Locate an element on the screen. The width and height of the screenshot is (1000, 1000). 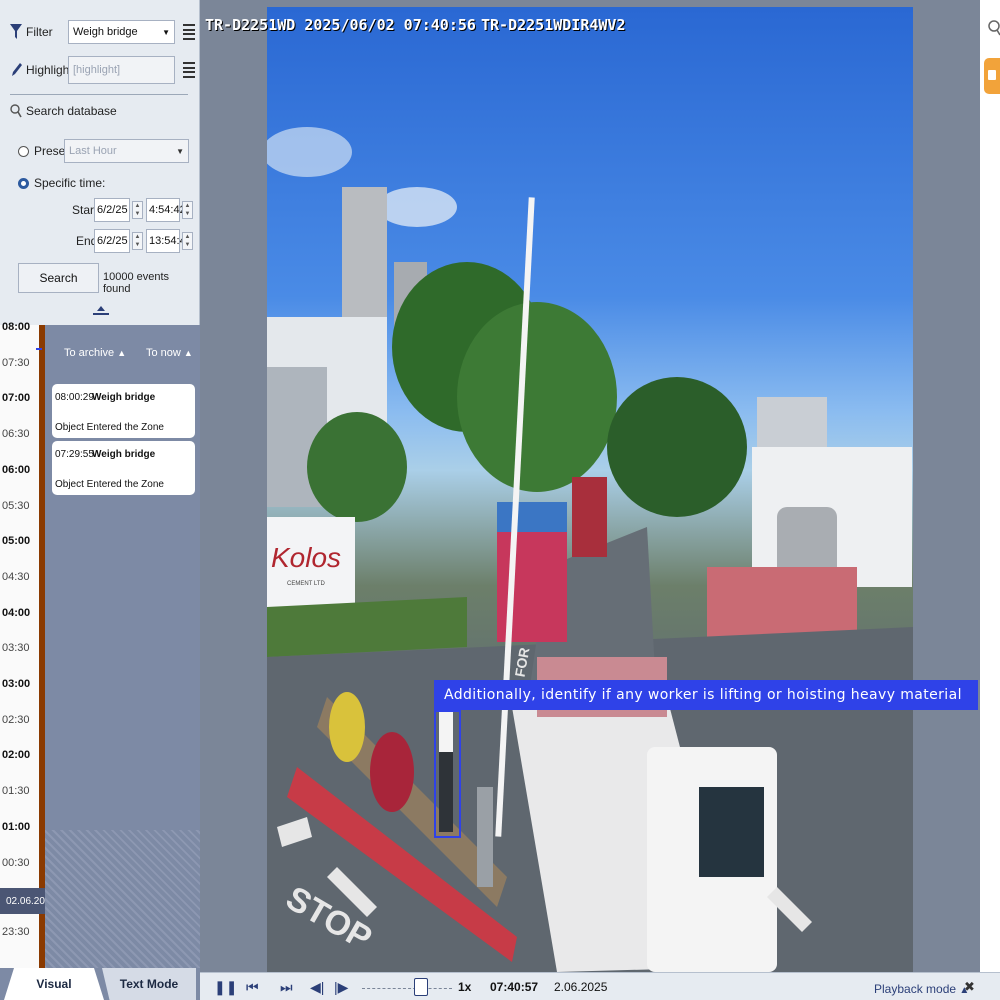
highlight-label: Highlight is located at coordinates (49, 70).